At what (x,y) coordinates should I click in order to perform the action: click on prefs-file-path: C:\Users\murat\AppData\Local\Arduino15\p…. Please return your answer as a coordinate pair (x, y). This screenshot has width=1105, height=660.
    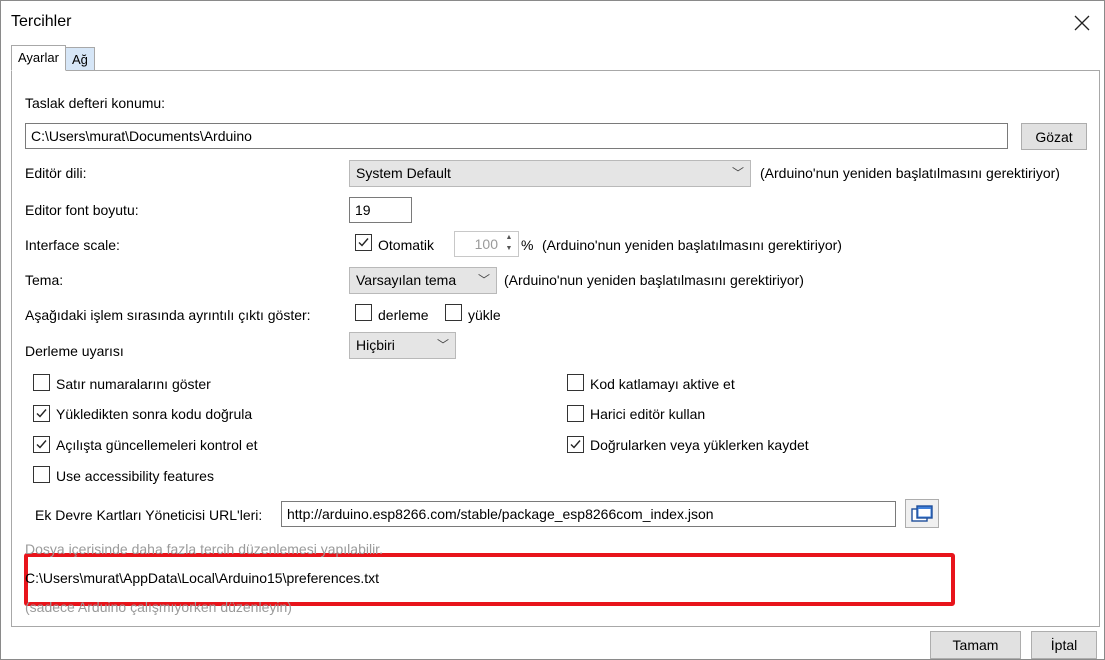
    Looking at the image, I should click on (202, 578).